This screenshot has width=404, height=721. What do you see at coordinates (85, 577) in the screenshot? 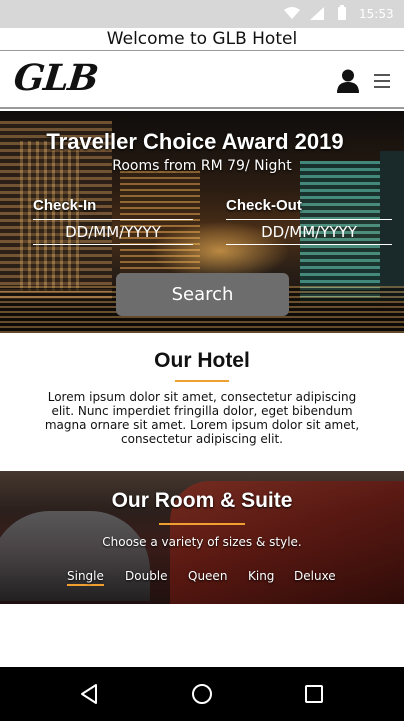
I see `tab-single: Single` at bounding box center [85, 577].